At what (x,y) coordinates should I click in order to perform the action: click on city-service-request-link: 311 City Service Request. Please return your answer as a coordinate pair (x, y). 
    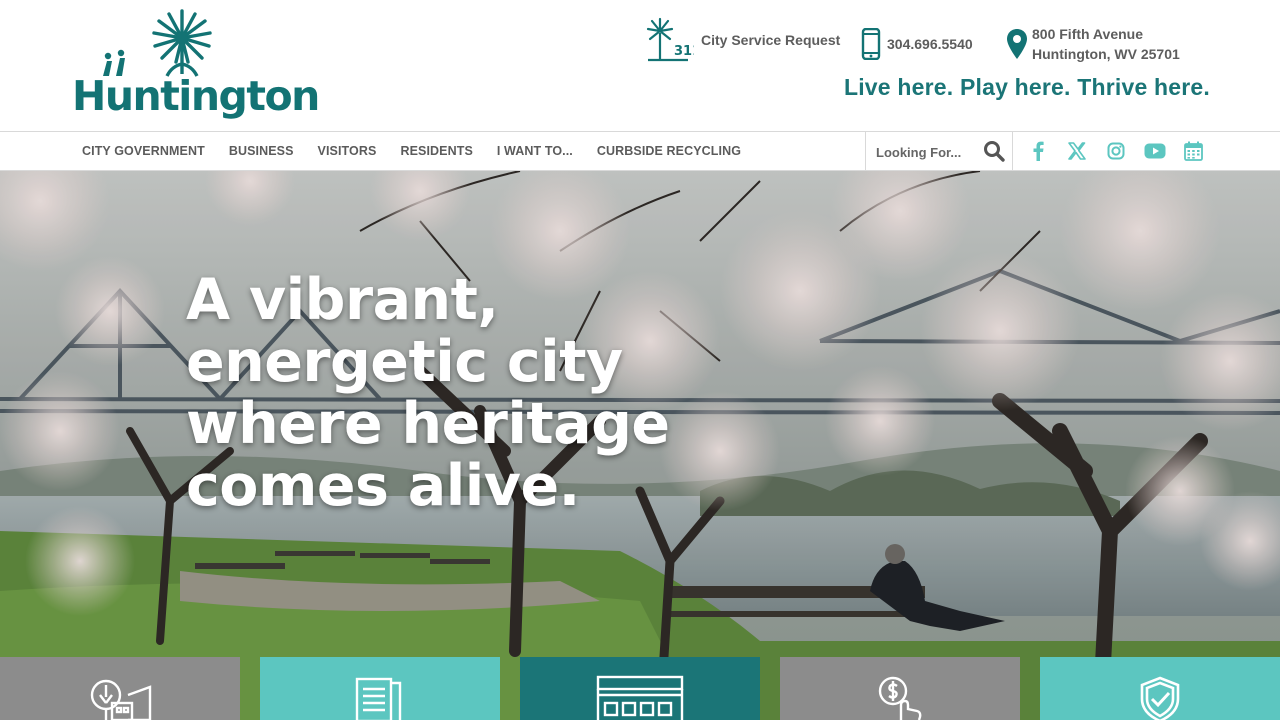
    Looking at the image, I should click on (741, 40).